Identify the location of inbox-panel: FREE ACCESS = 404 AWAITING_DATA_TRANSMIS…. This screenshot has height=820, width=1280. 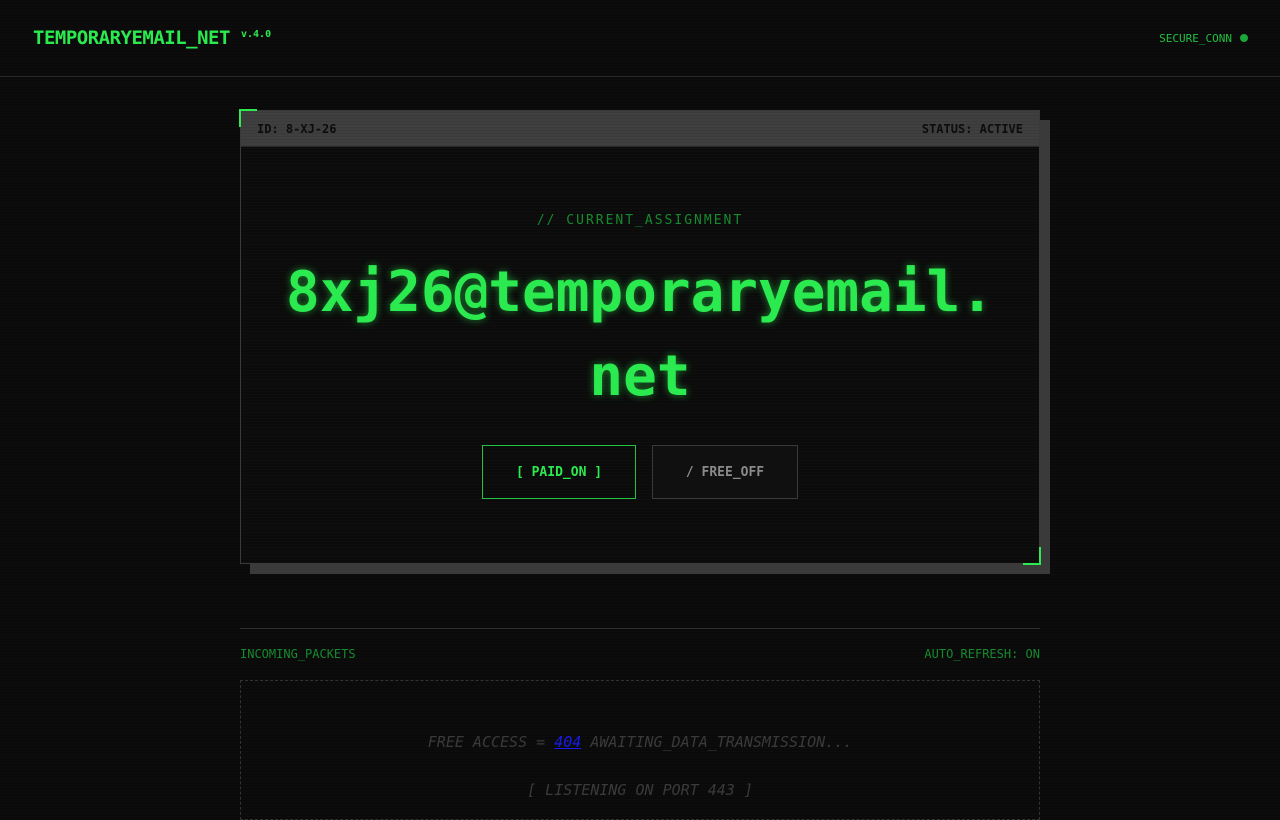
(640, 750).